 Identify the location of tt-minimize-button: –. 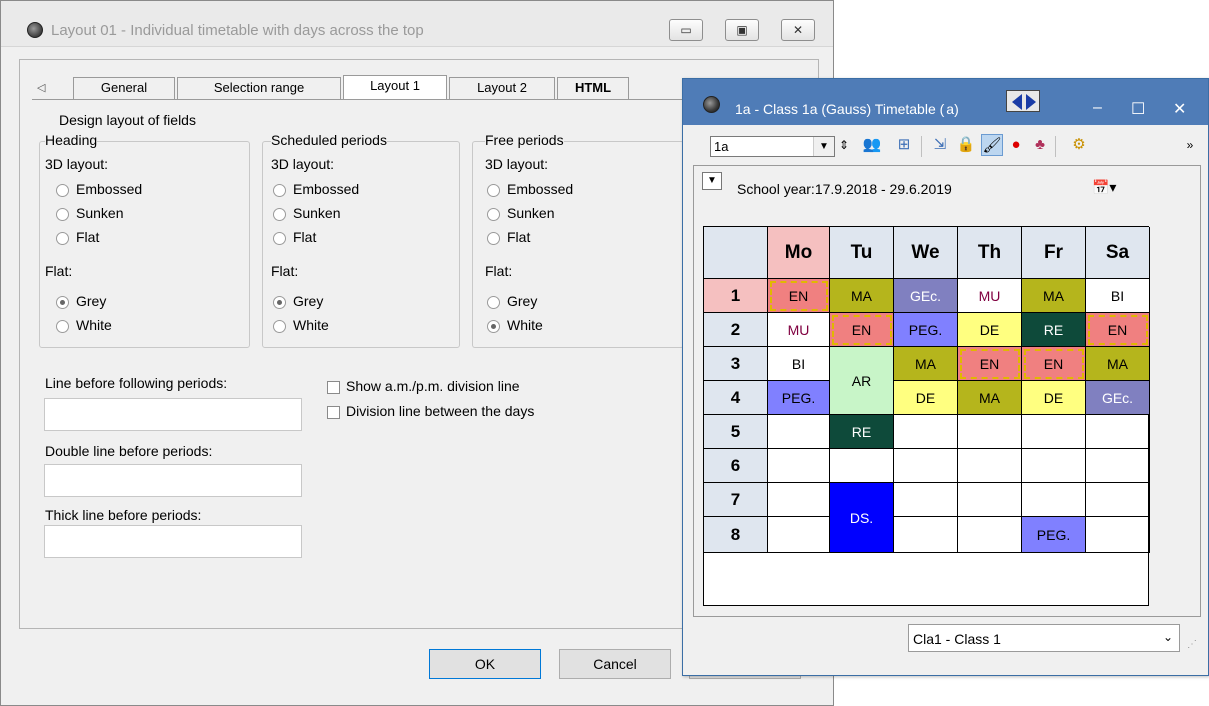
(1097, 108).